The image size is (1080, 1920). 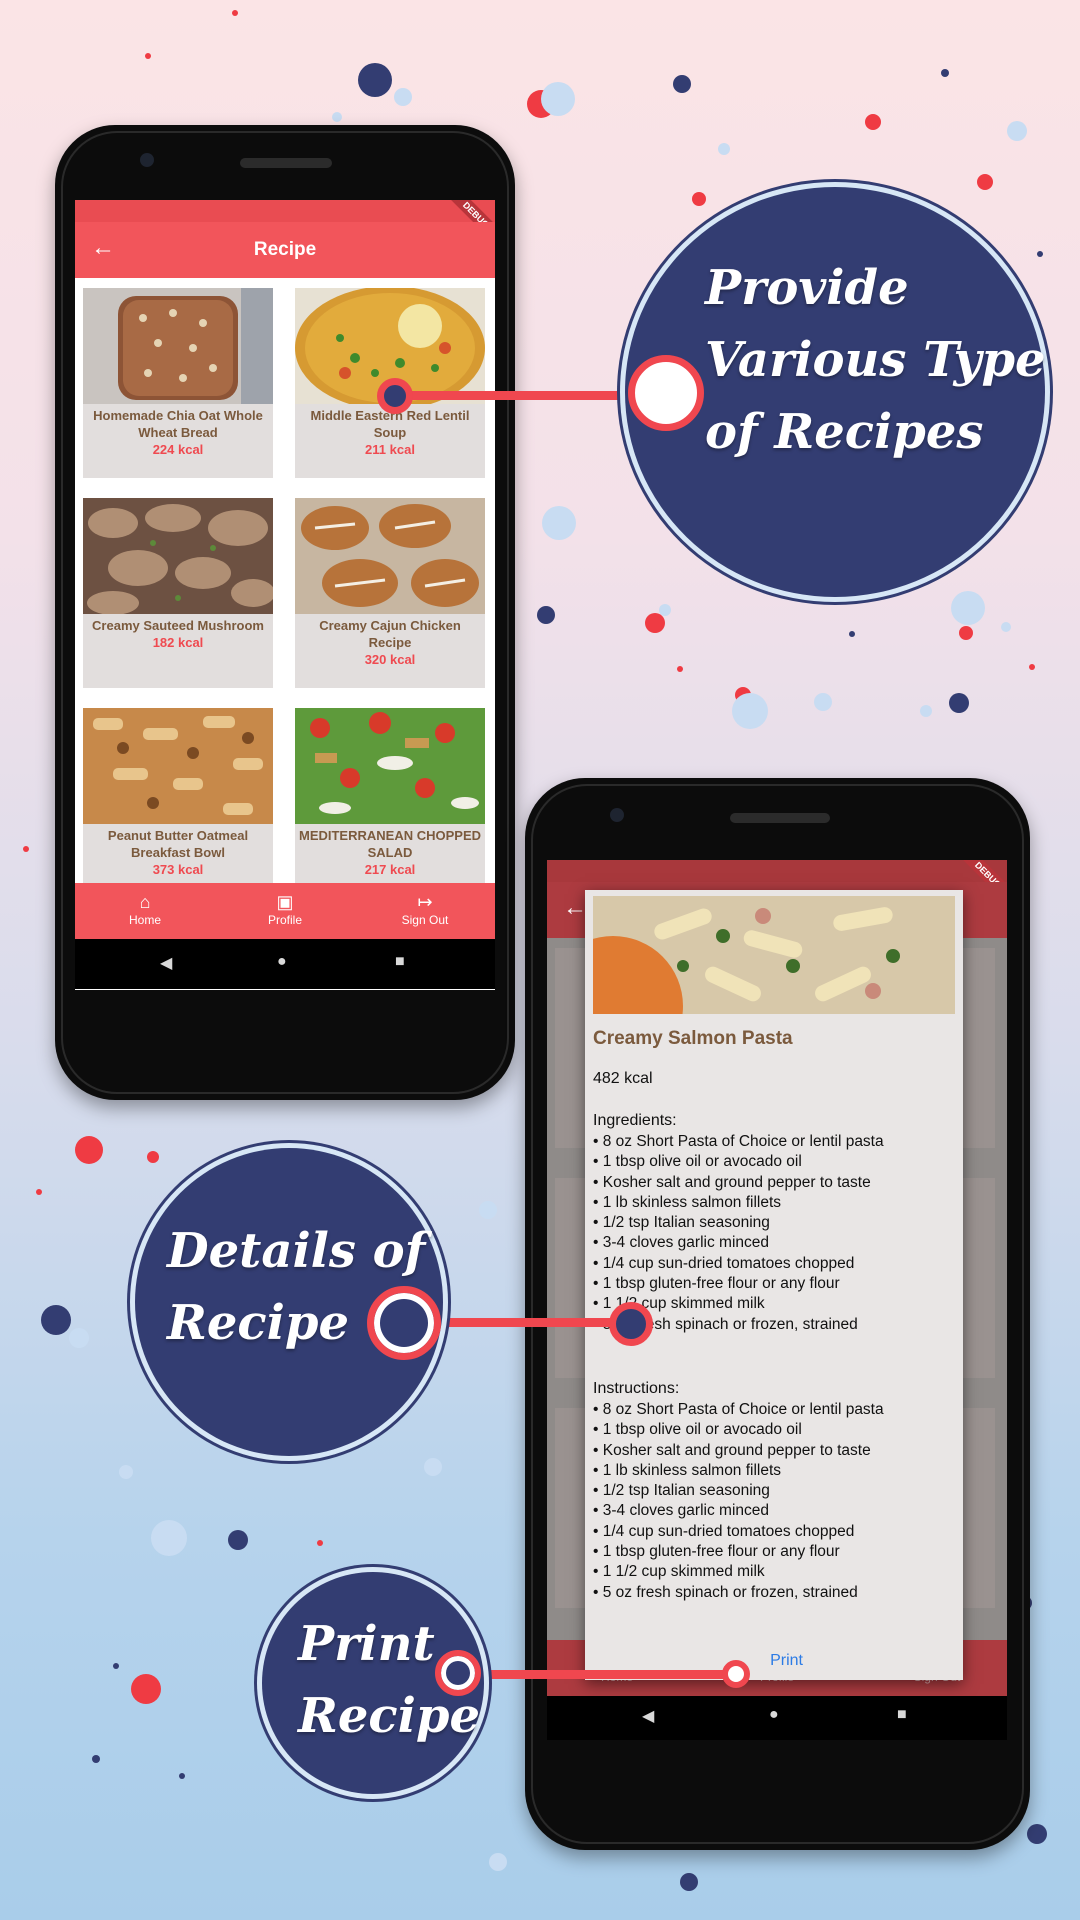 I want to click on recipe-card: Creamy Cajun Chicken Recipe 320 kcal, so click(x=390, y=593).